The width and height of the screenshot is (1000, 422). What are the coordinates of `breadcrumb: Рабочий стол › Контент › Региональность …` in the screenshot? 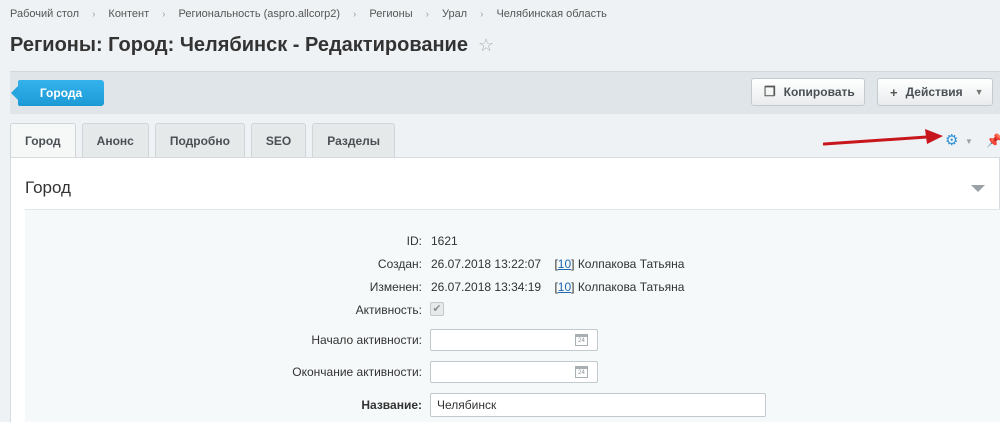 It's located at (308, 14).